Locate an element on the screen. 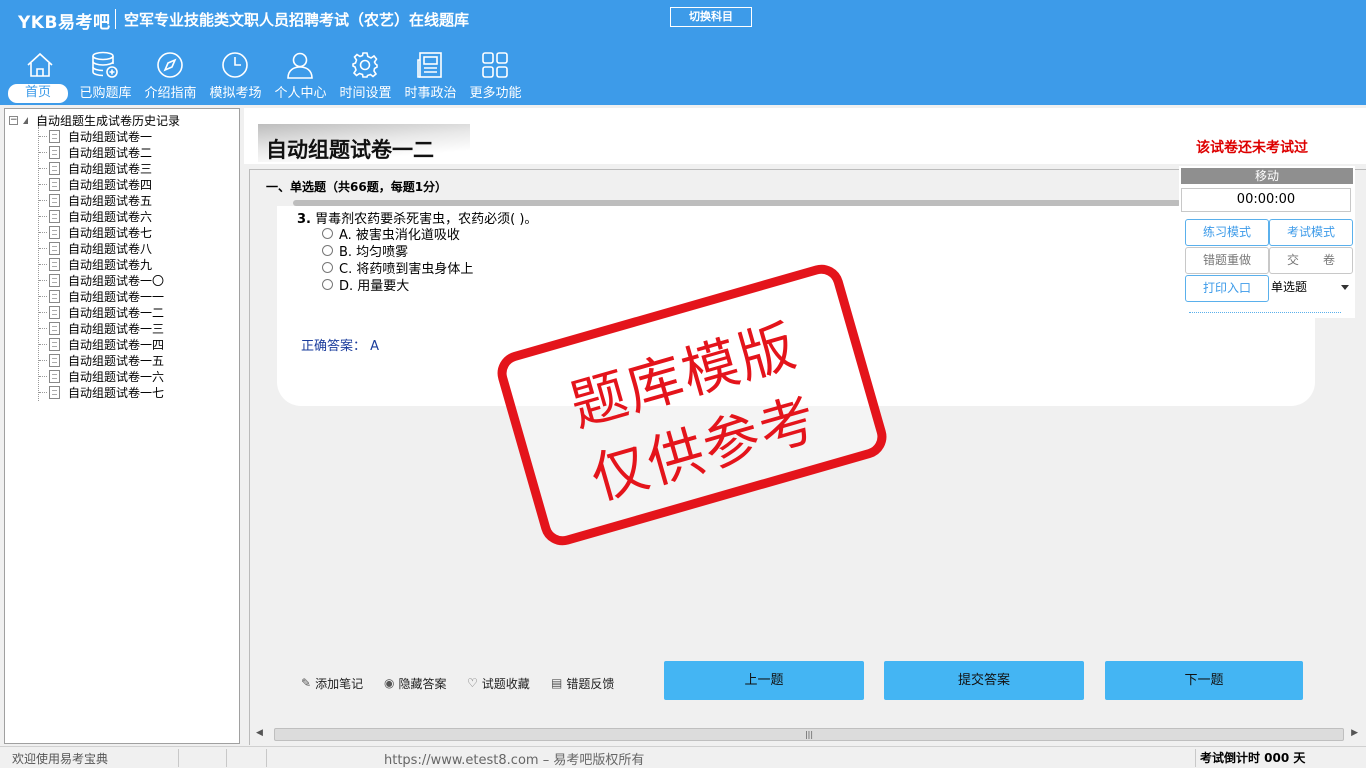 The width and height of the screenshot is (1366, 768). move-handle: 移动 is located at coordinates (1267, 176).